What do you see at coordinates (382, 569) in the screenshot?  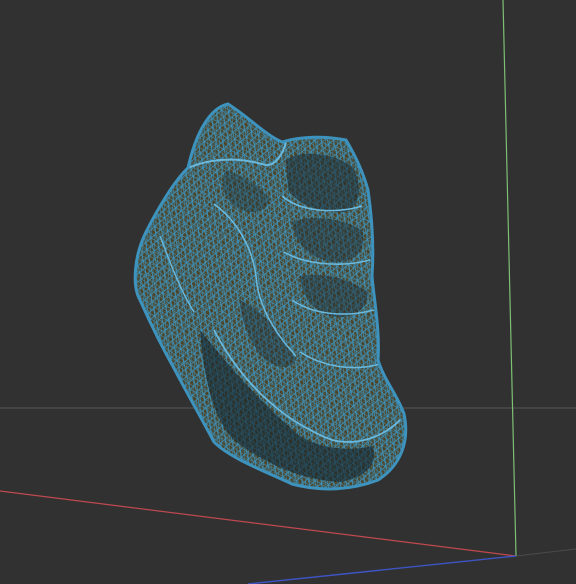 I see `z-axis-line` at bounding box center [382, 569].